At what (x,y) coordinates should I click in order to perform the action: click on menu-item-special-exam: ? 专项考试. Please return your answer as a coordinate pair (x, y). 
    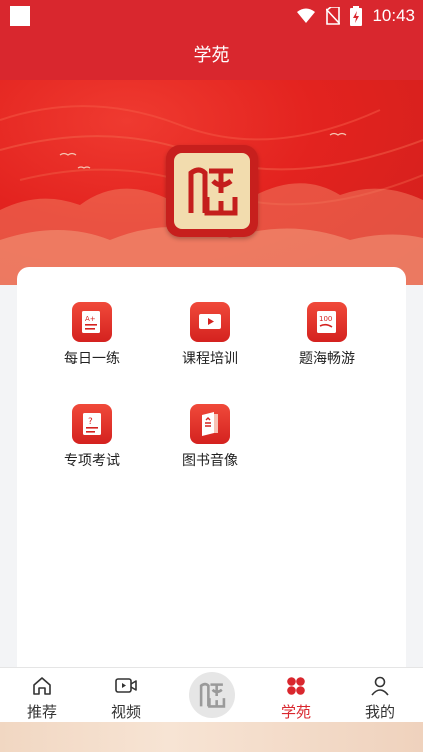
    Looking at the image, I should click on (92, 439).